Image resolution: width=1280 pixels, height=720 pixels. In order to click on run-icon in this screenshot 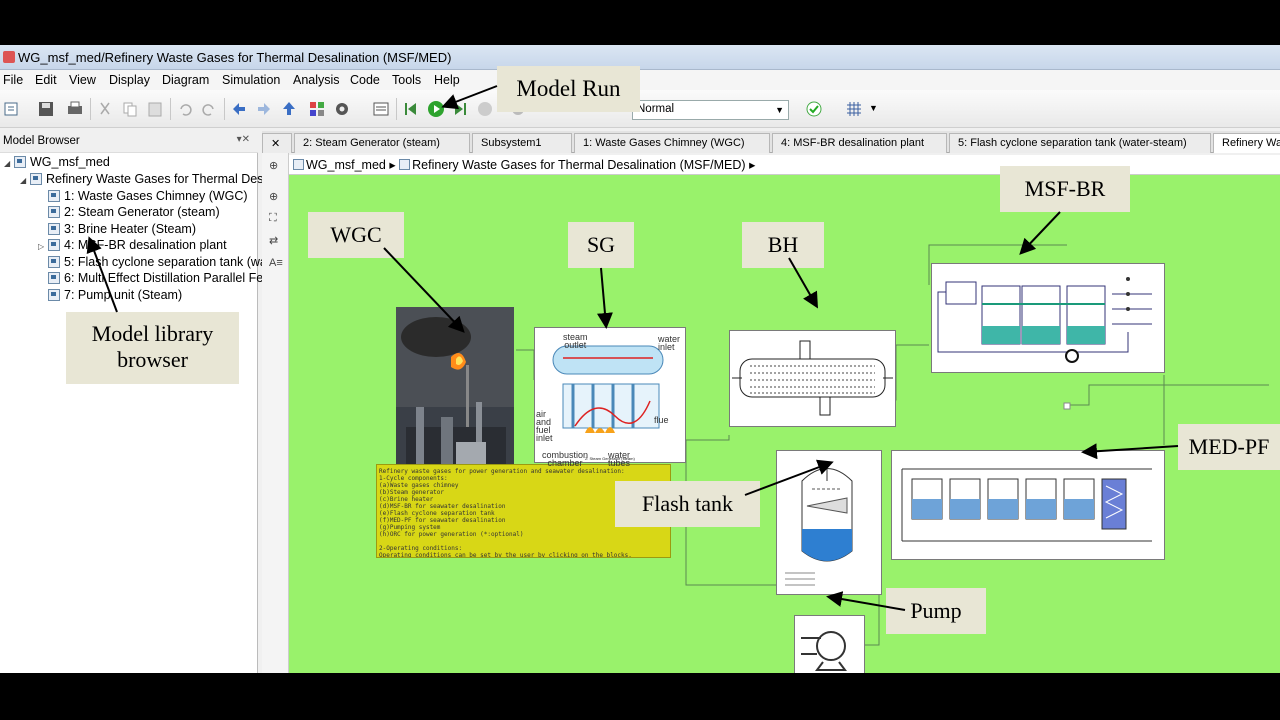, I will do `click(436, 109)`.